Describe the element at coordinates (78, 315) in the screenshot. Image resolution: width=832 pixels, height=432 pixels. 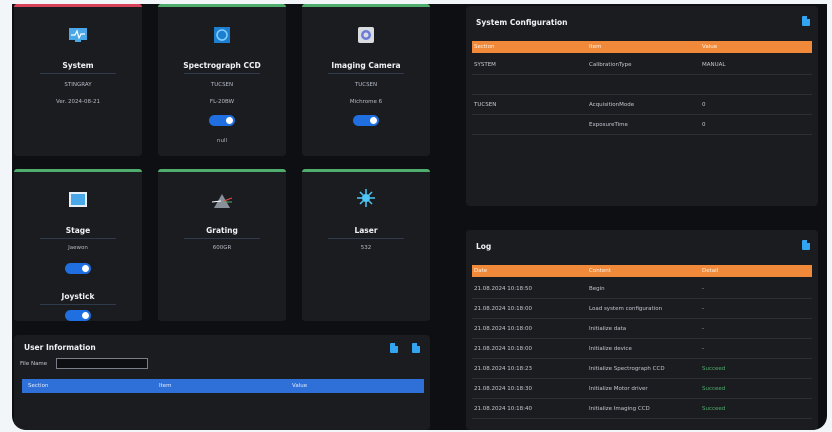
I see `joystick-toggle` at that location.